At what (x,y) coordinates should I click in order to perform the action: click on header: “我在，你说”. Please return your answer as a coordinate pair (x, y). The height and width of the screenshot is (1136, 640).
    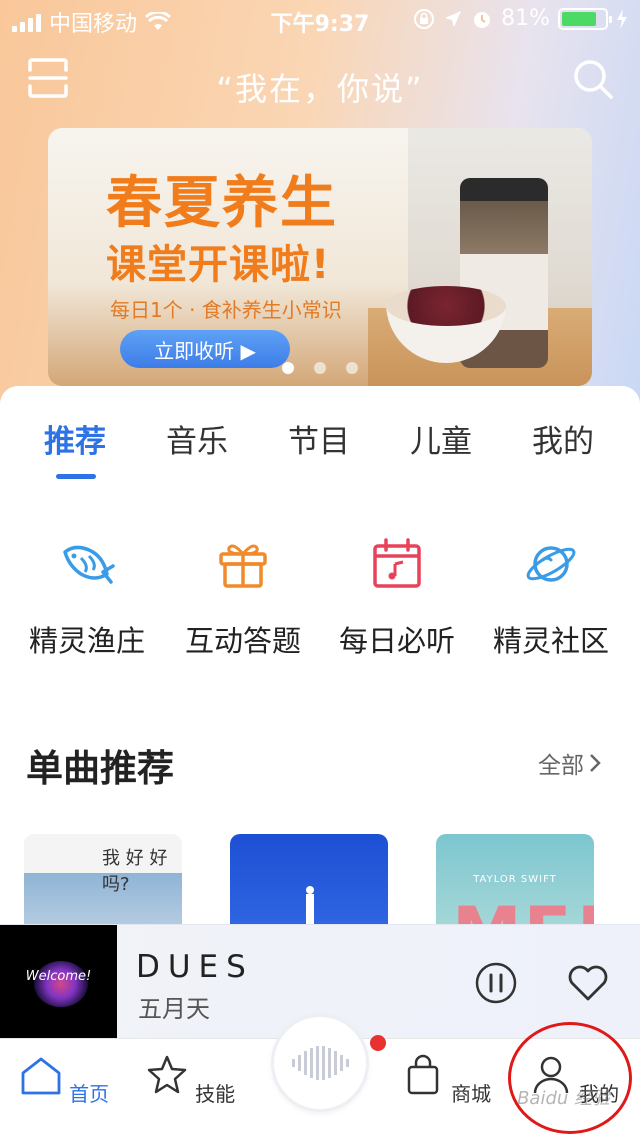
    Looking at the image, I should click on (320, 82).